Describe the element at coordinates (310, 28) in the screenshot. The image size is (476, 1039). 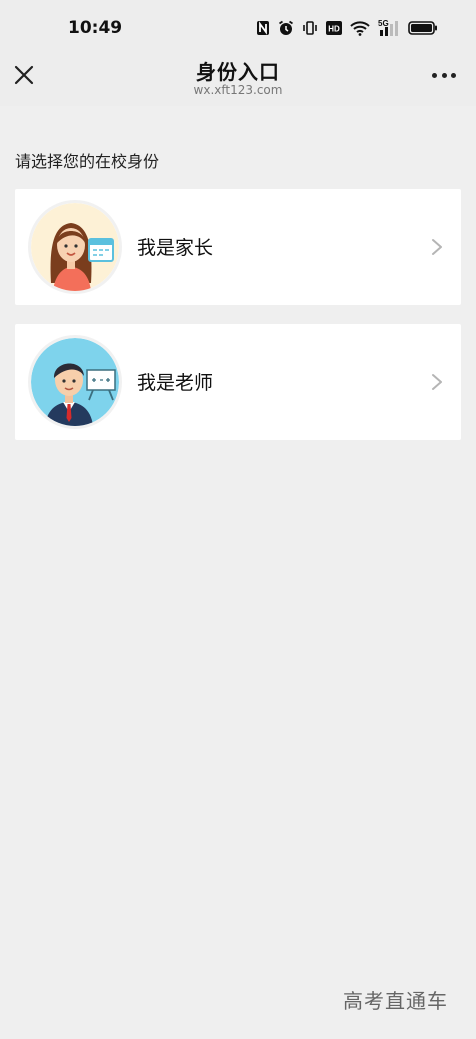
I see `vibrate-icon` at that location.